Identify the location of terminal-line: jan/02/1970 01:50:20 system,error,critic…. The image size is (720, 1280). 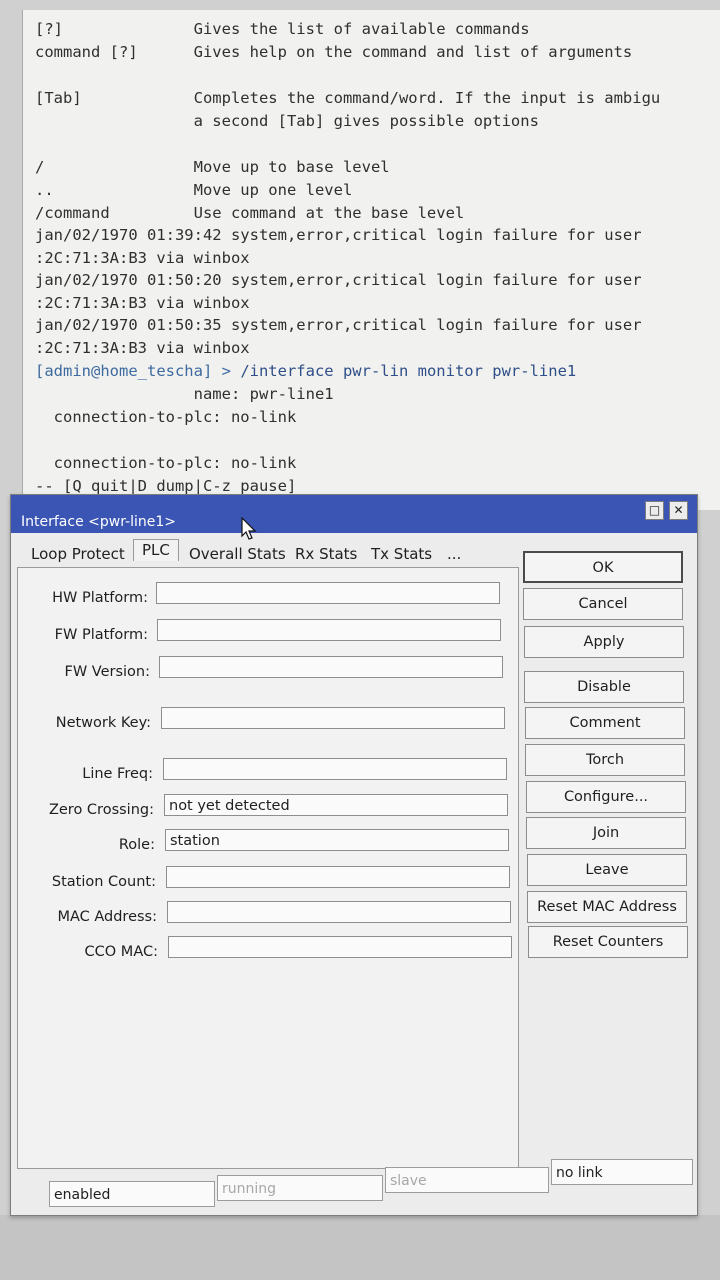
(338, 280).